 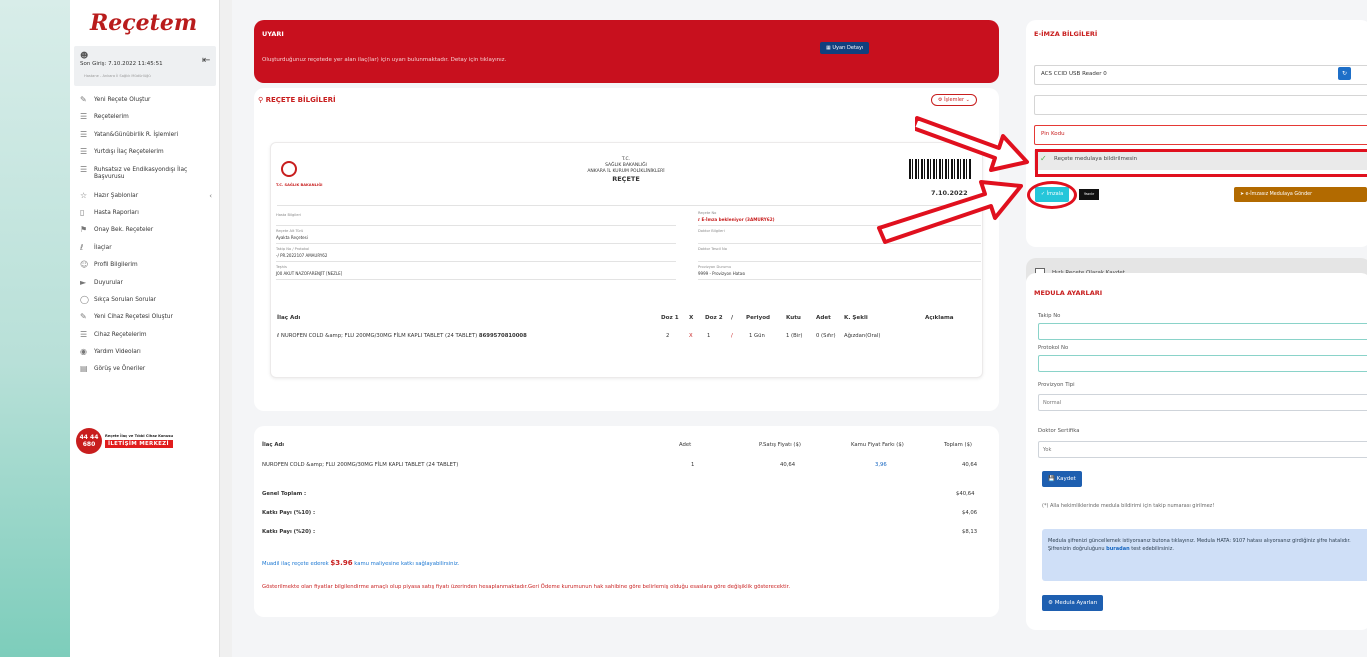 I want to click on user-icon: ☻, so click(x=84, y=55).